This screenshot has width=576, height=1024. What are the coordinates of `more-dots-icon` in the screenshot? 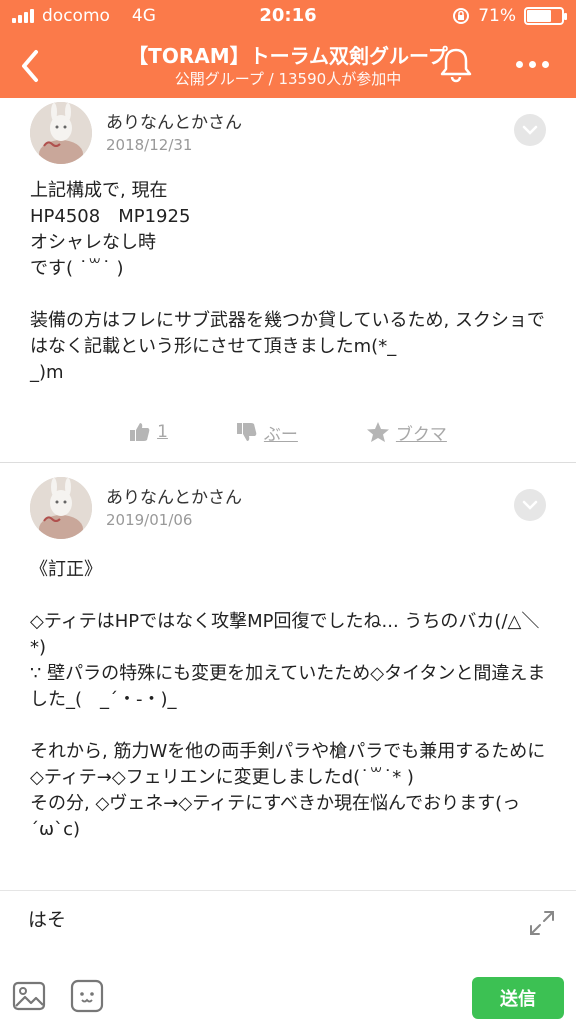 It's located at (532, 64).